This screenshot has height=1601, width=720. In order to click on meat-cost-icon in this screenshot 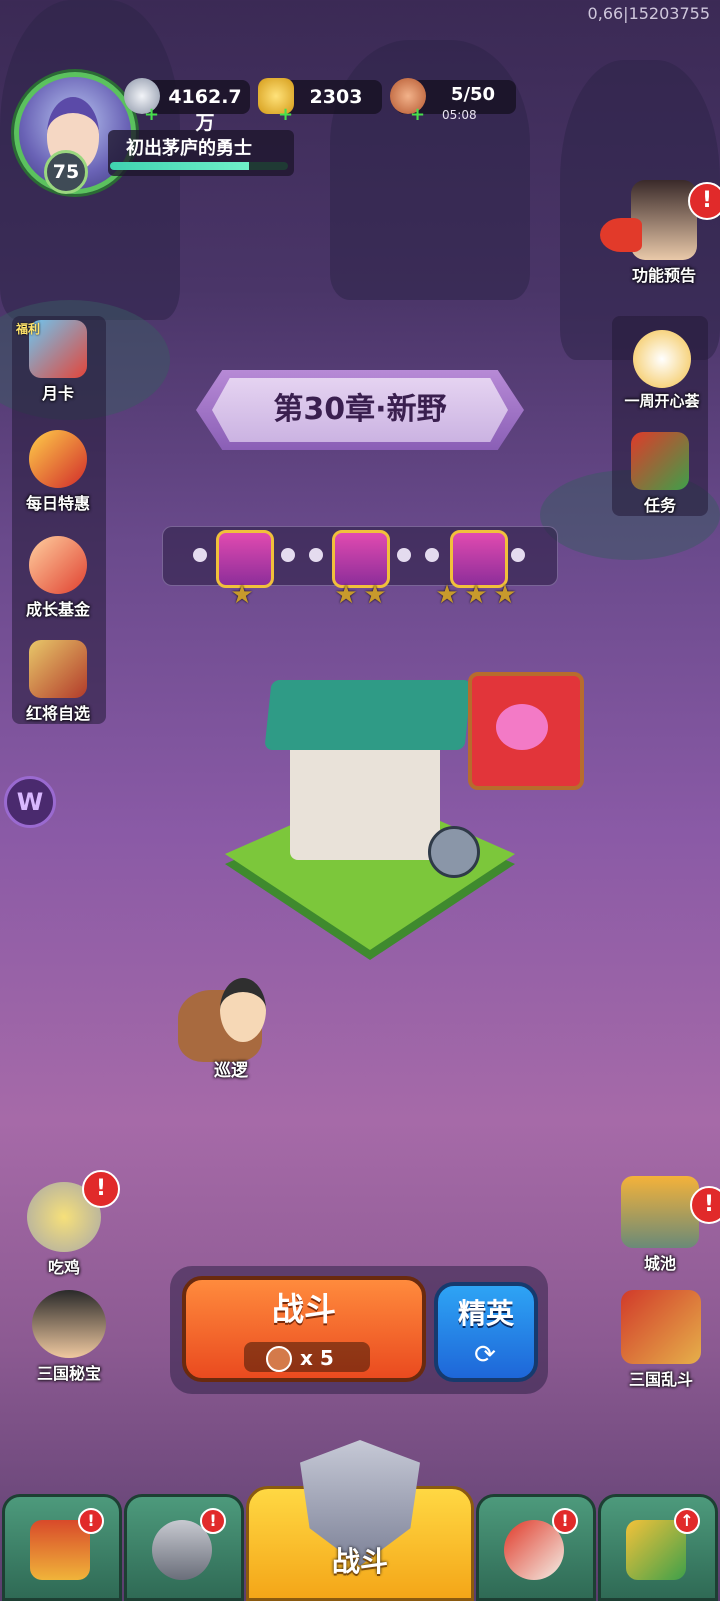, I will do `click(279, 1359)`.